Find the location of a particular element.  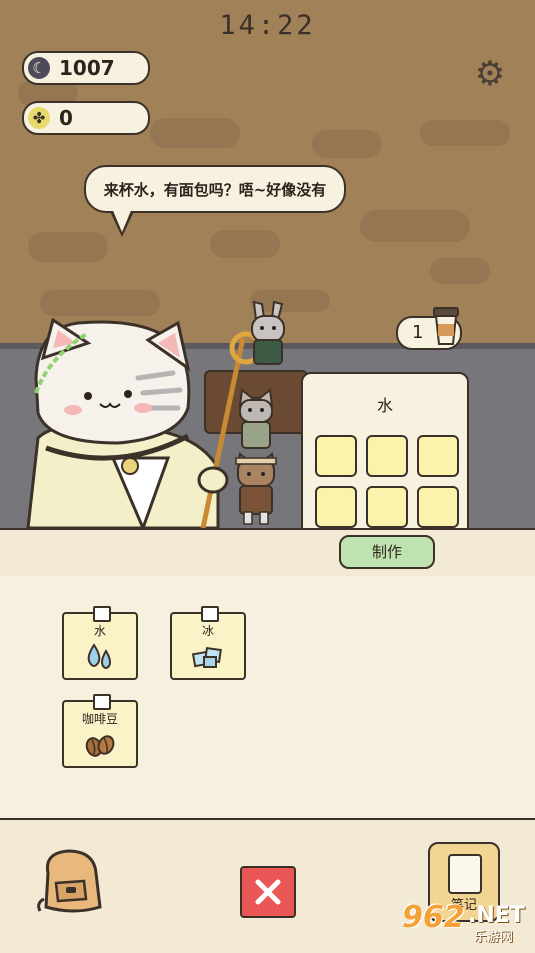

speech-bubble-tail-fill is located at coordinates (122, 219).